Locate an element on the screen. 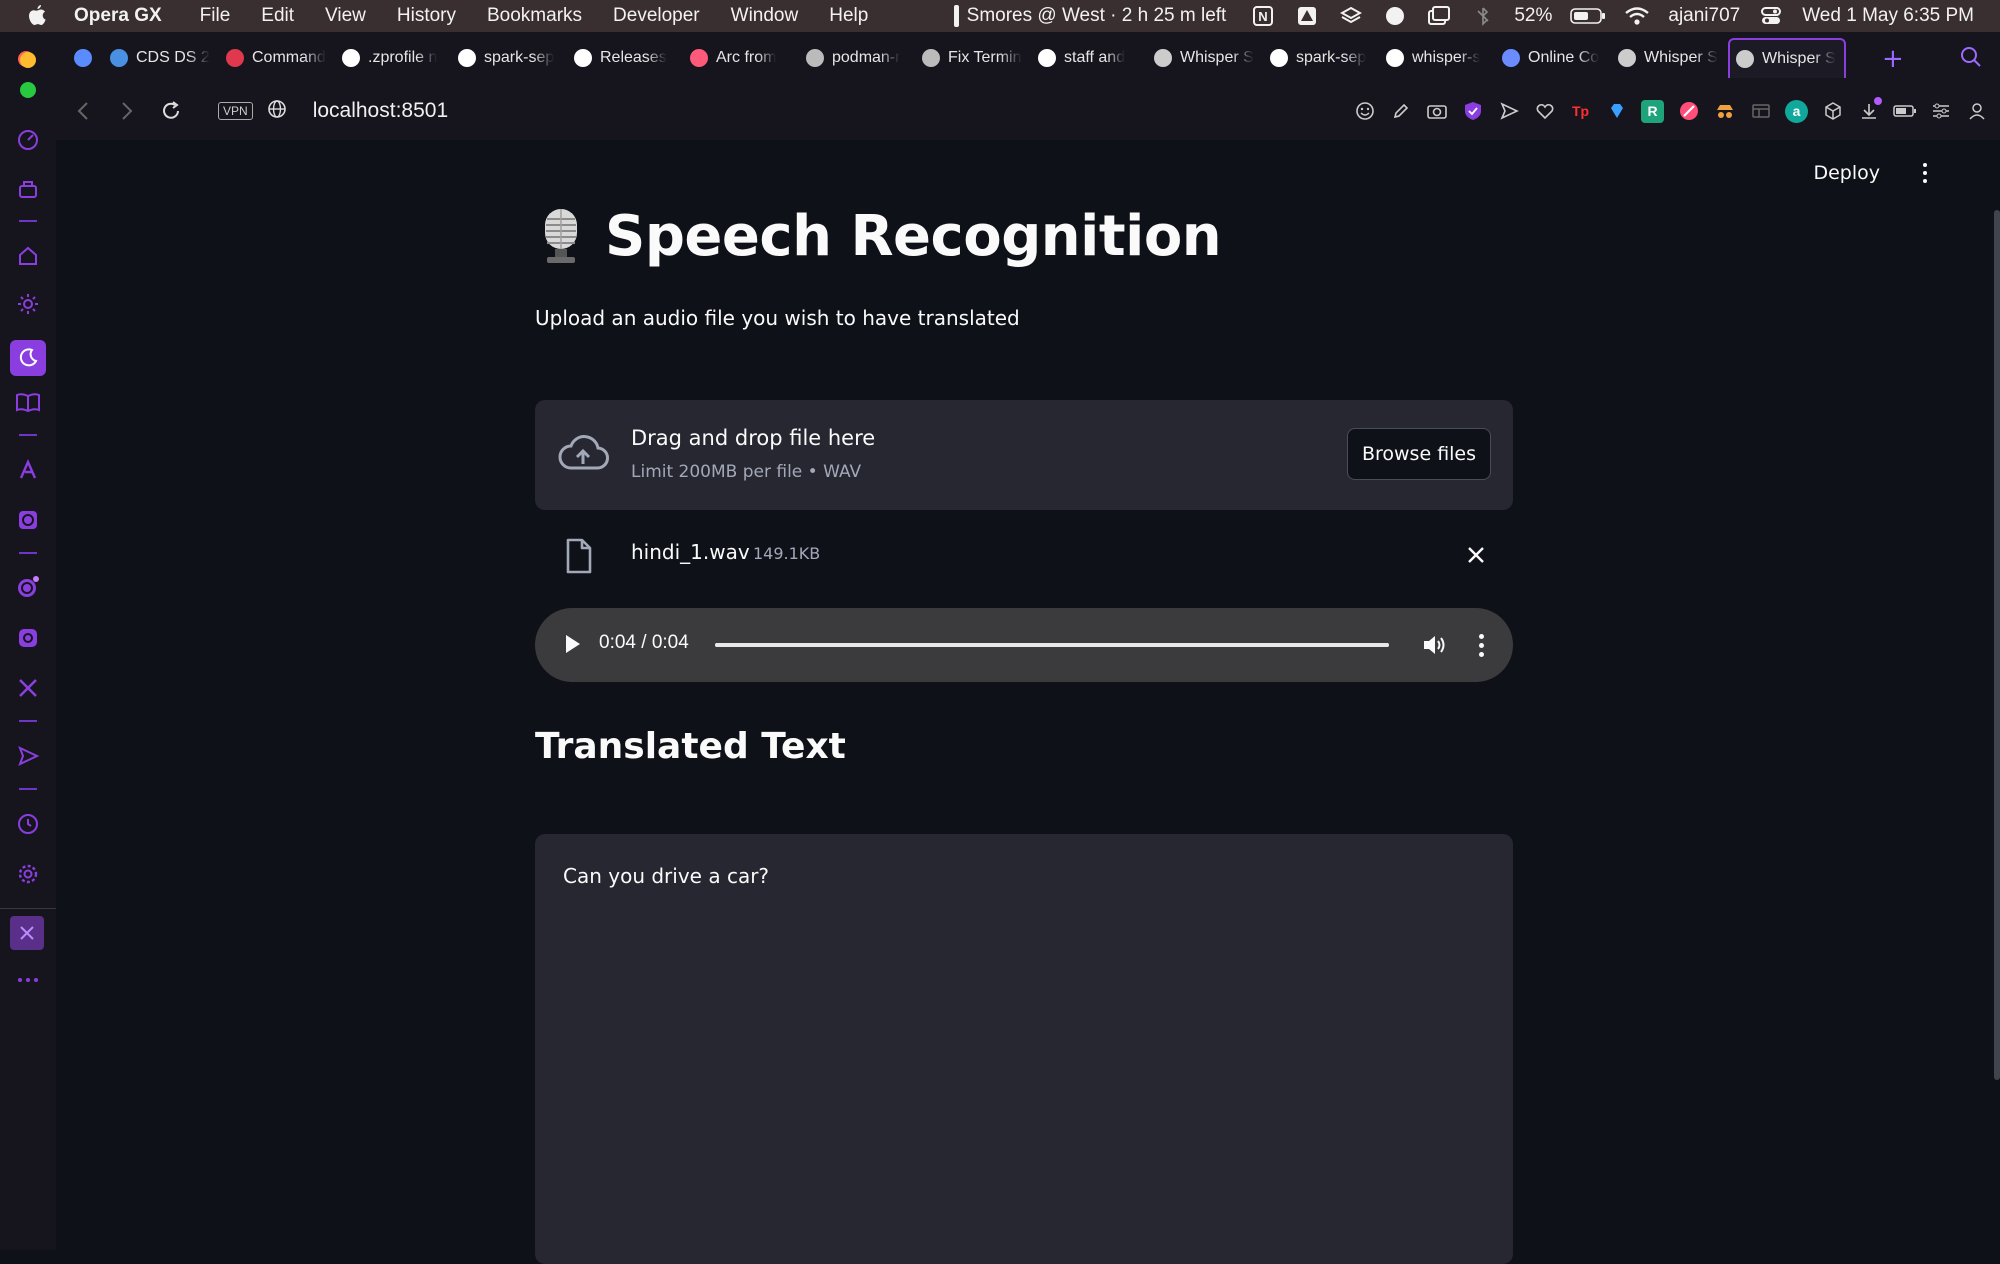  now-playing-status: Smores @ West · 2 h 25 m left is located at coordinates (1089, 16).